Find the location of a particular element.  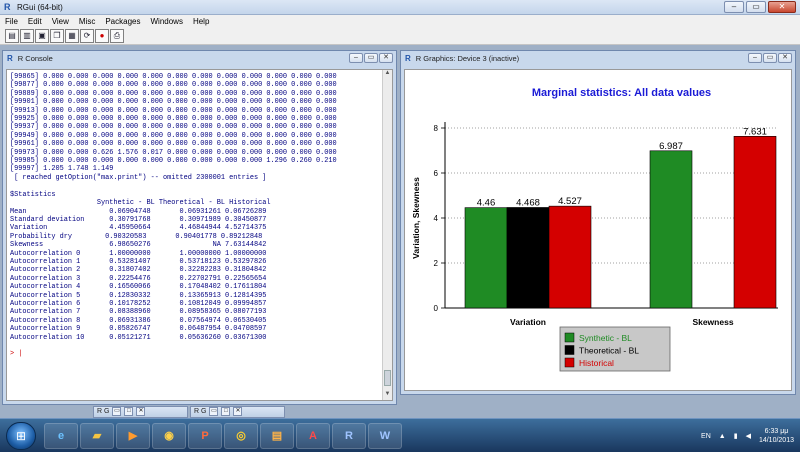

graphics-maximize-button: ▭ is located at coordinates (770, 58).